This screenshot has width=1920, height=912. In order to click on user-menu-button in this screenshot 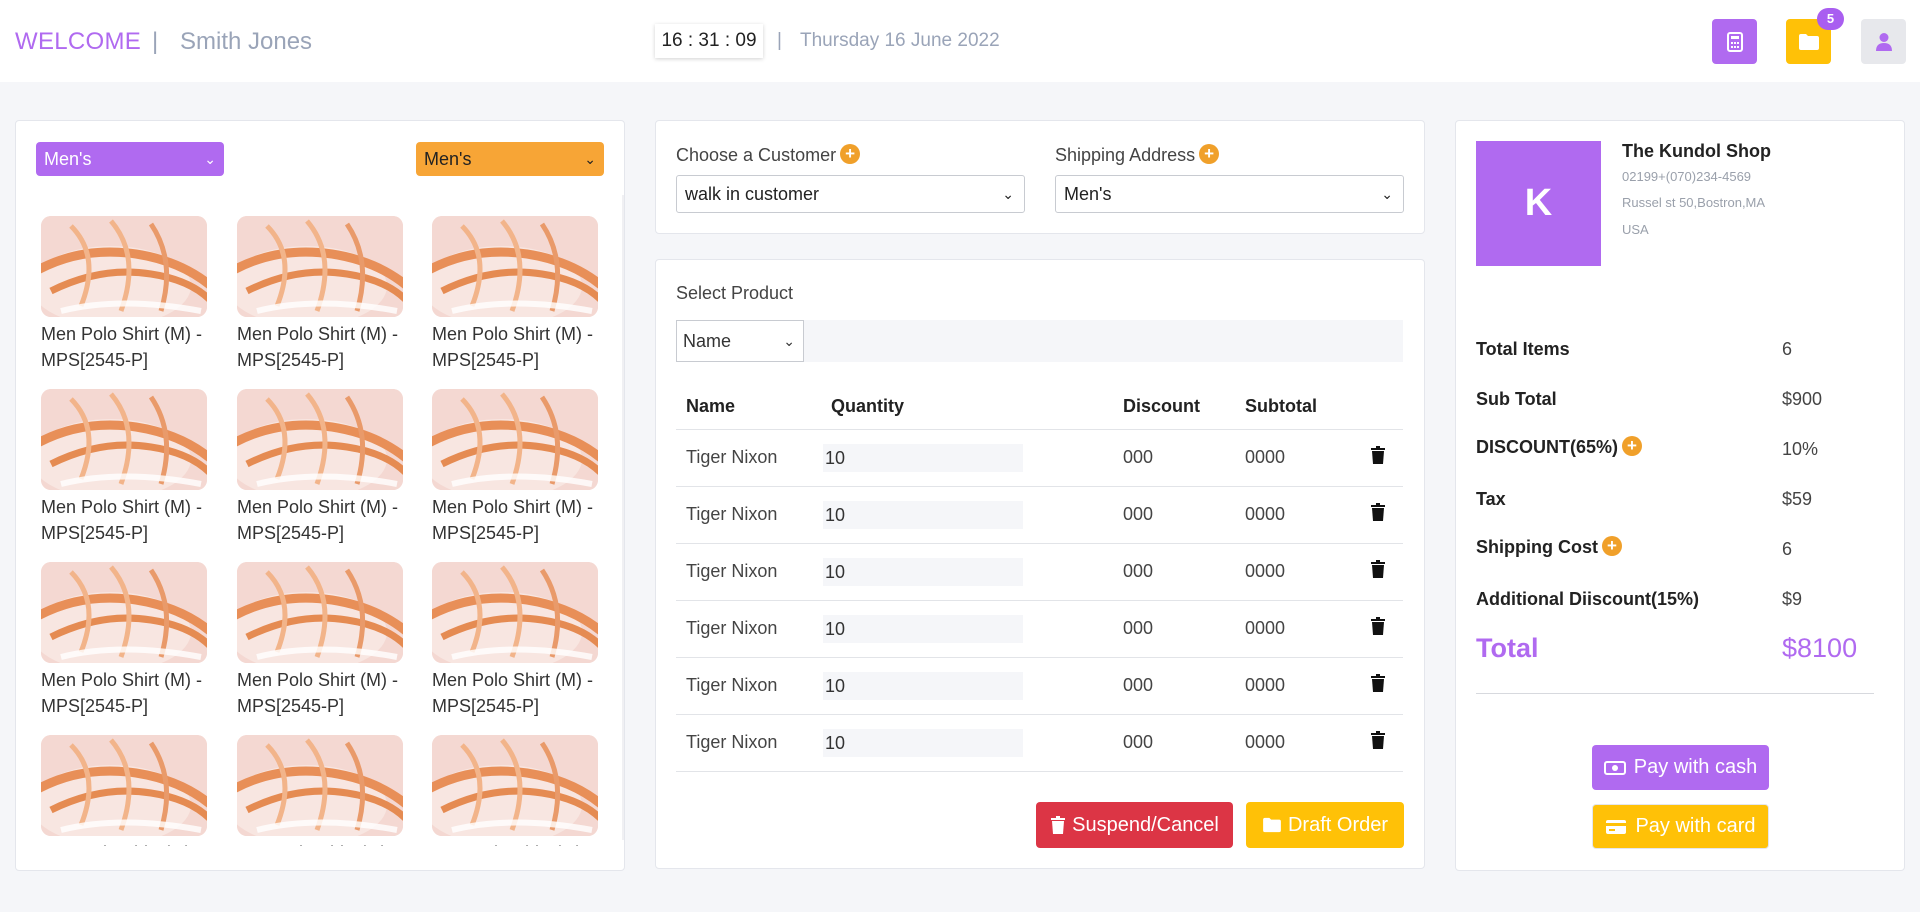, I will do `click(1883, 41)`.